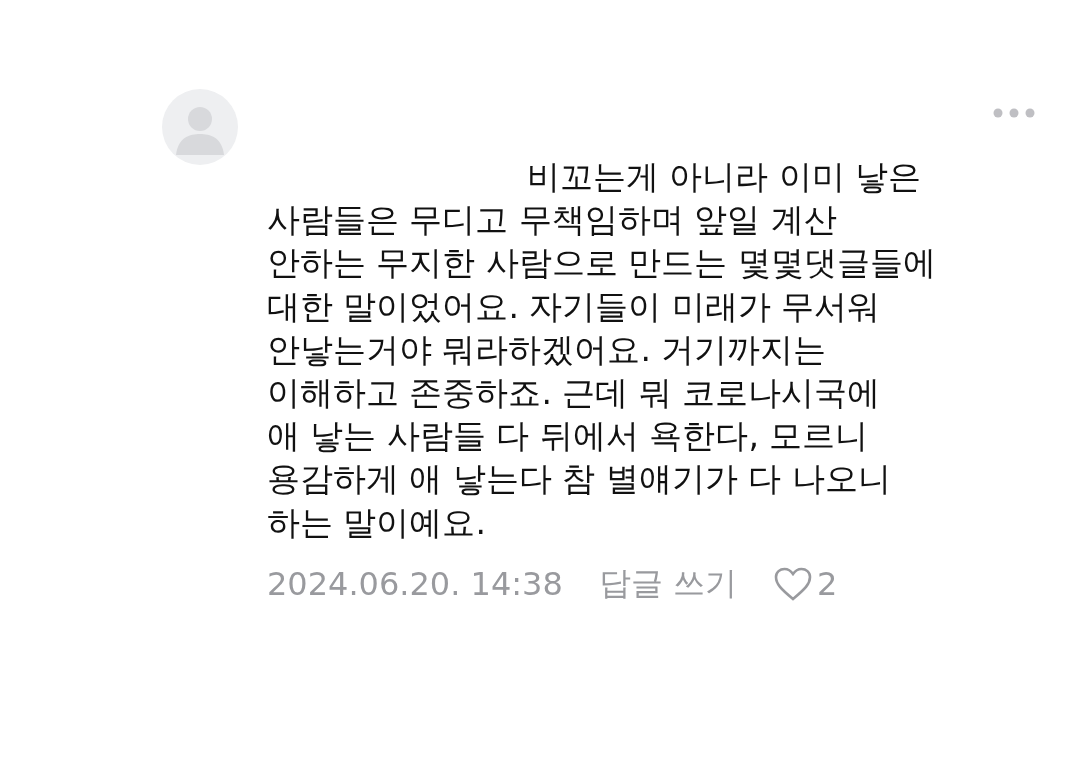 The width and height of the screenshot is (1080, 766). Describe the element at coordinates (415, 583) in the screenshot. I see `timestamp: 2024.06.20. 14:38` at that location.